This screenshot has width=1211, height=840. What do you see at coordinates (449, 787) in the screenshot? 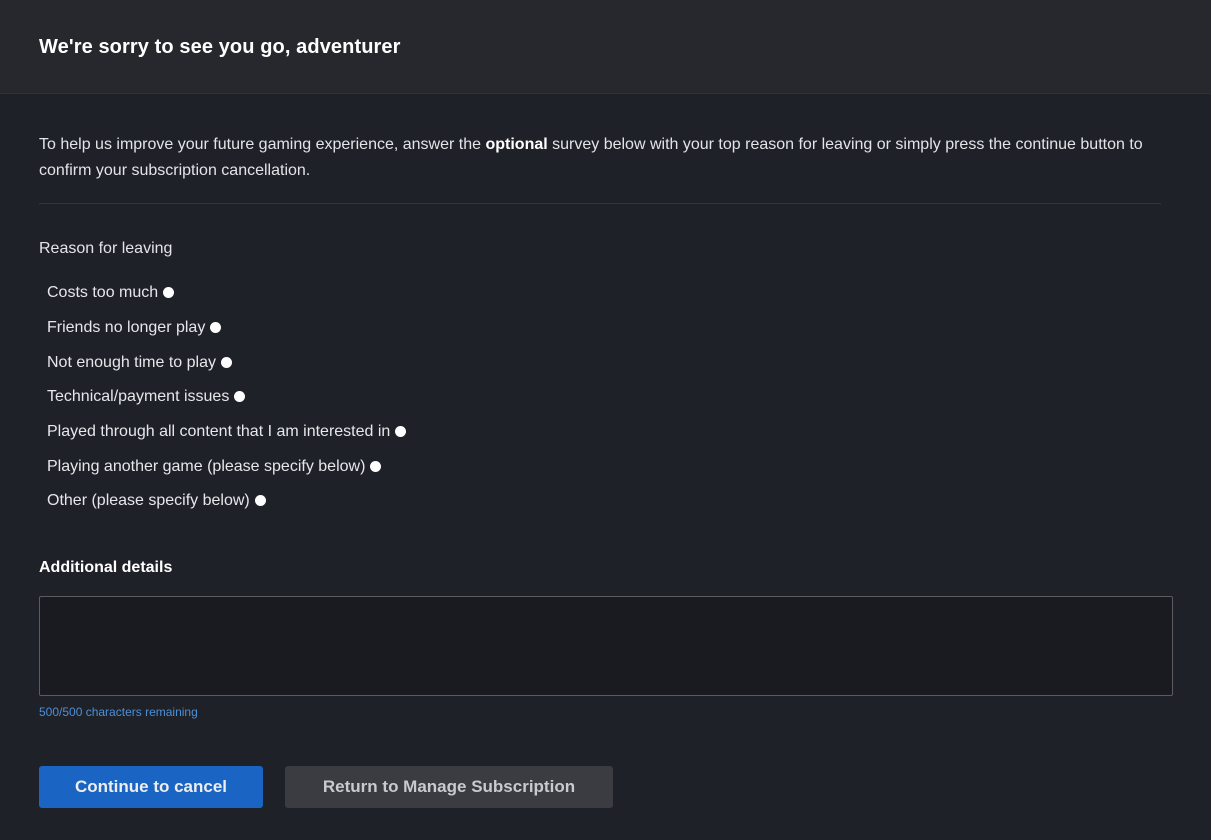
I see `return-to-manage-subscription-button: Return to Manage Subscription` at bounding box center [449, 787].